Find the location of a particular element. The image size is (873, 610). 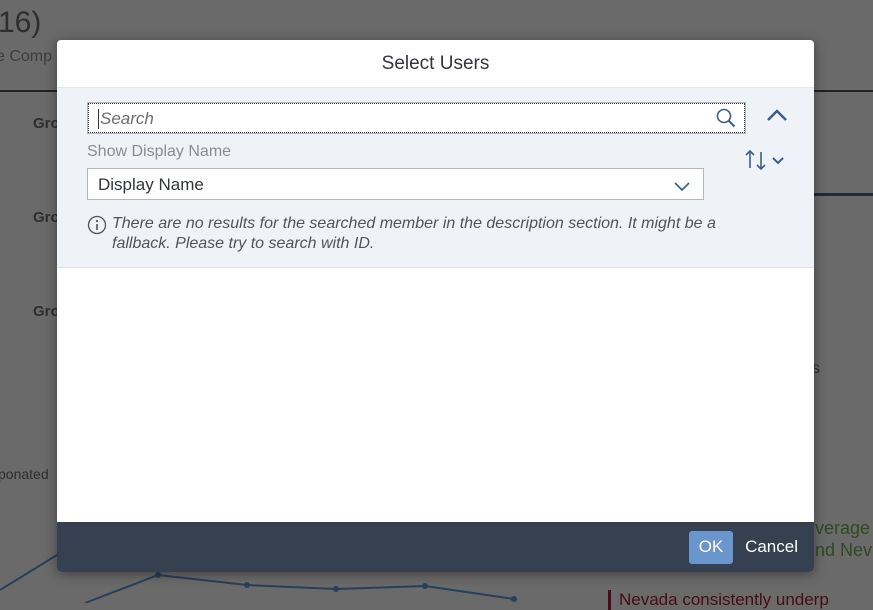

search-input: Search is located at coordinates (416, 118).